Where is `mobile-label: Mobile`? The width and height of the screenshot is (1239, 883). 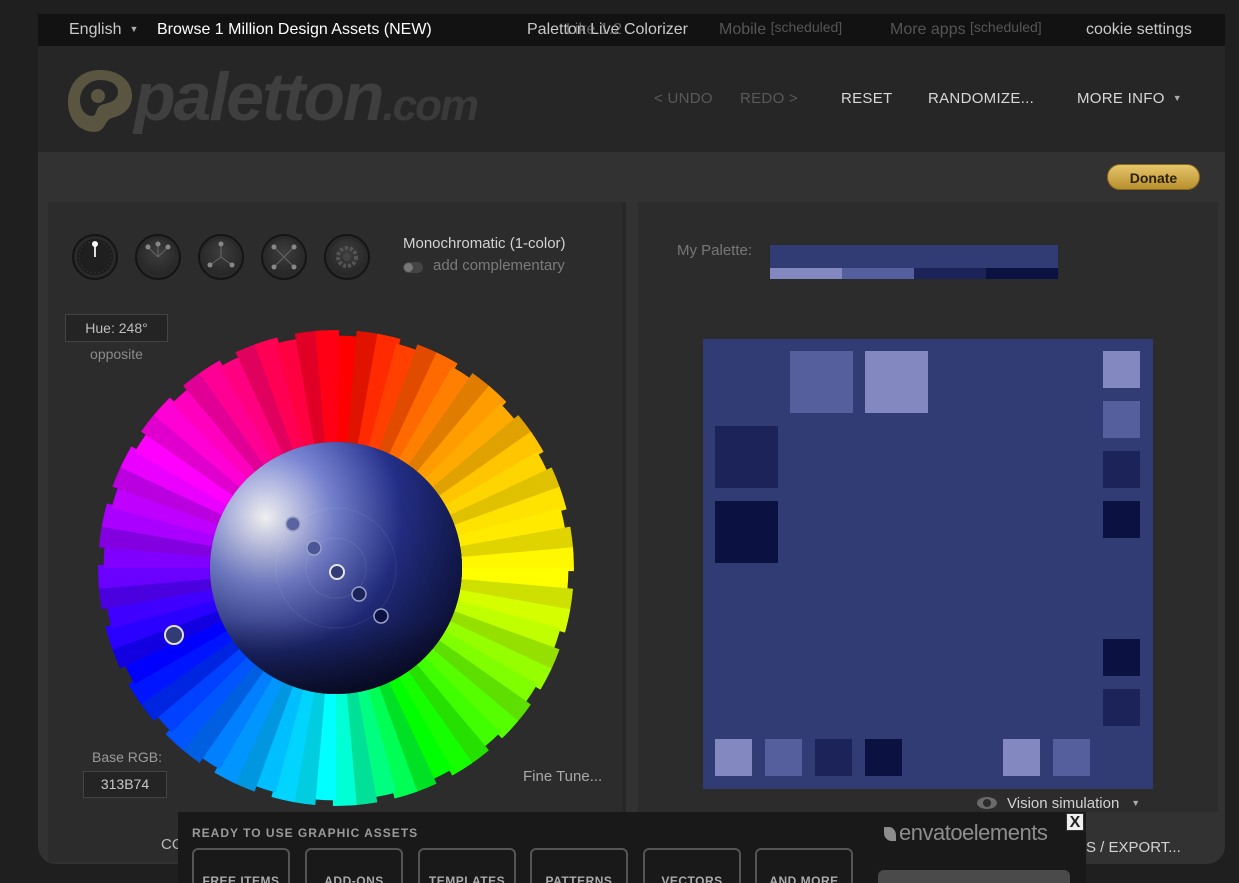
mobile-label: Mobile is located at coordinates (743, 29).